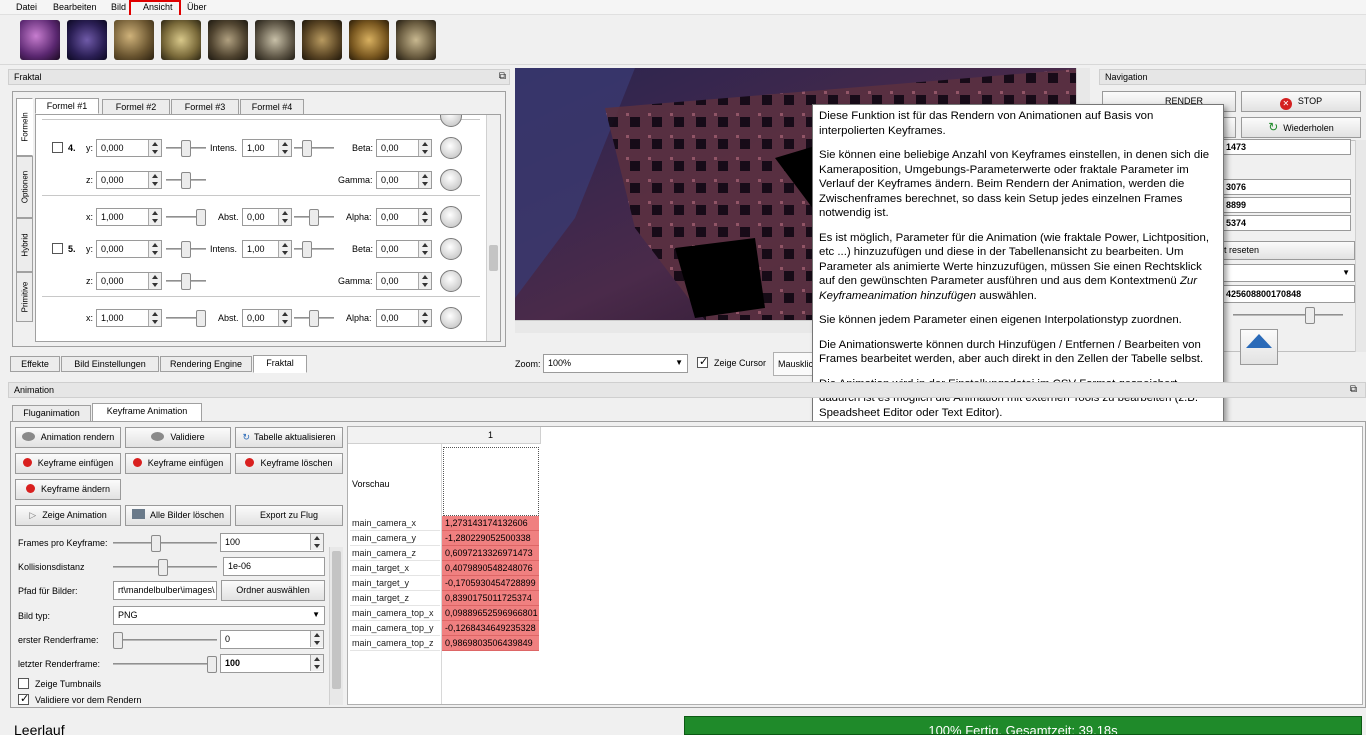  I want to click on preset-4-icon, so click(181, 40).